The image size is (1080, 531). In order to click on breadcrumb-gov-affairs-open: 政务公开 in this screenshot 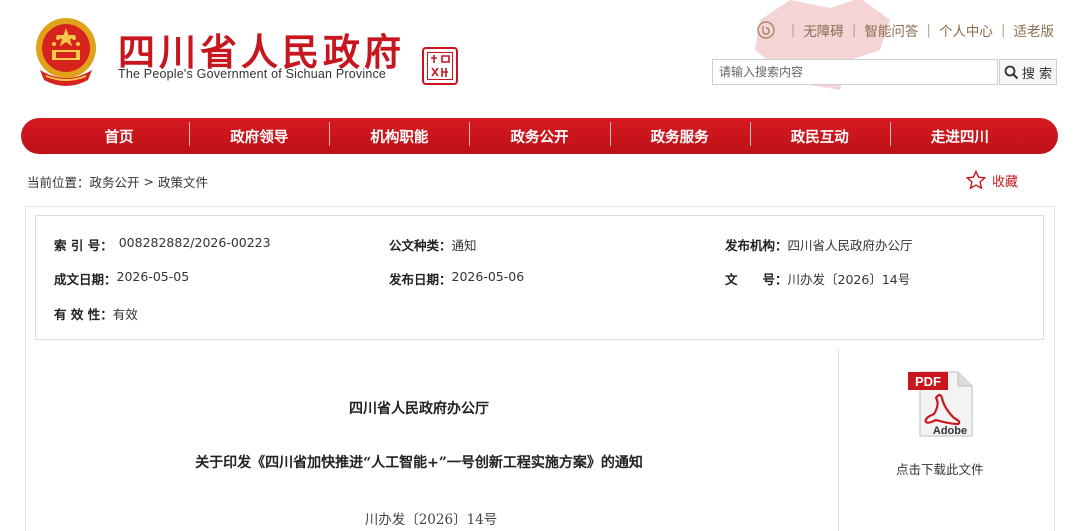, I will do `click(115, 181)`.